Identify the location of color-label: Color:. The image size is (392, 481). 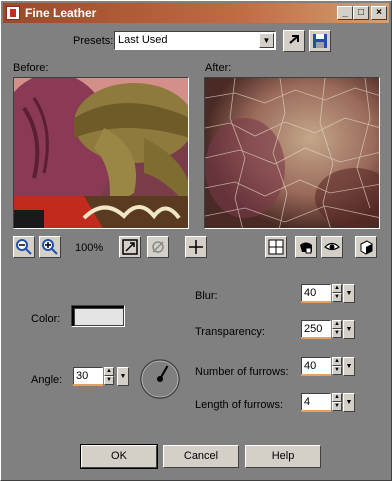
(46, 319).